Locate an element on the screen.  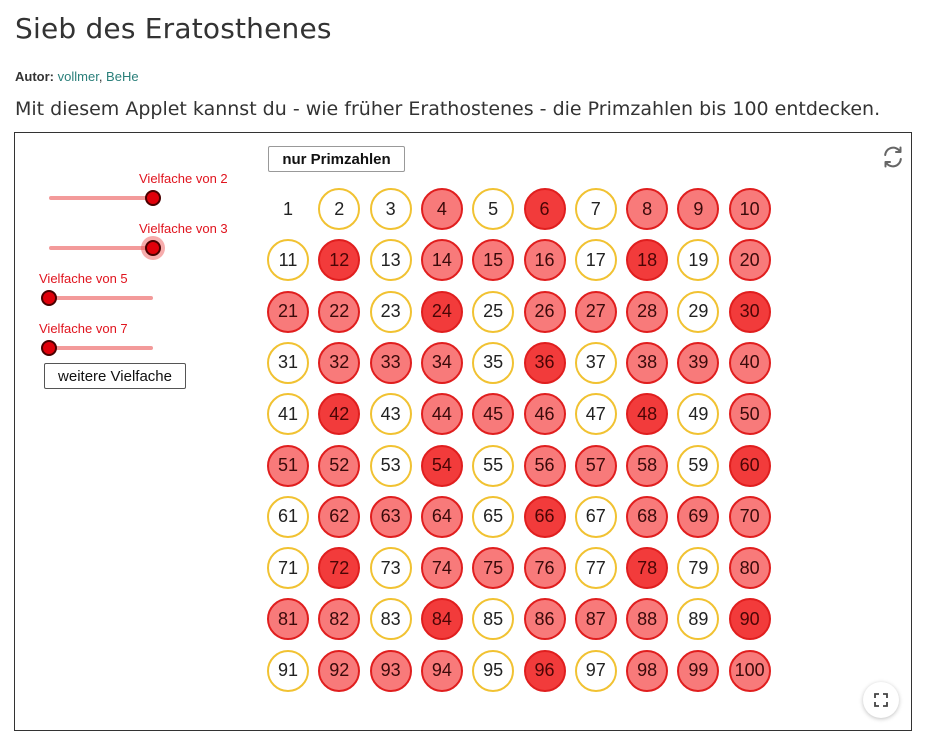
number-cell-29: 29 is located at coordinates (698, 311).